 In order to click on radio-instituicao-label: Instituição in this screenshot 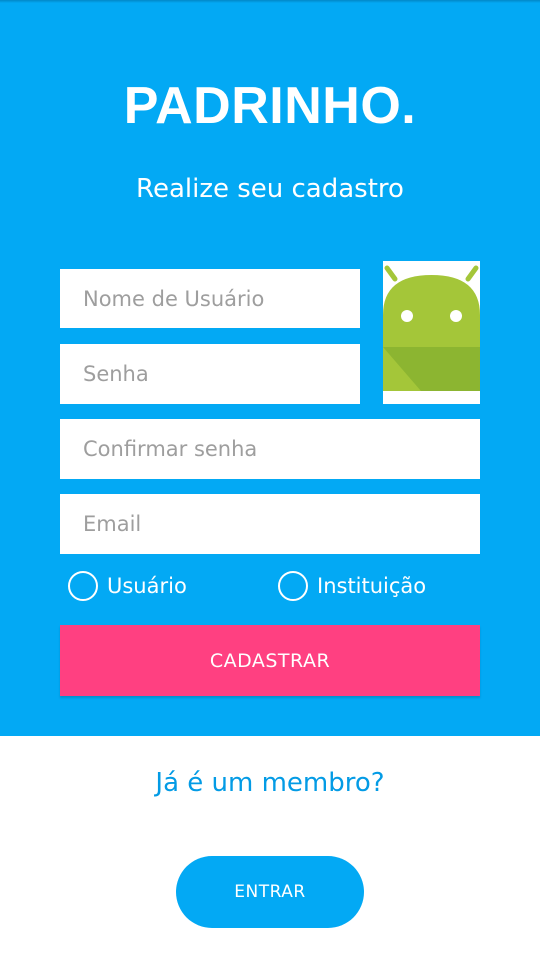, I will do `click(372, 586)`.